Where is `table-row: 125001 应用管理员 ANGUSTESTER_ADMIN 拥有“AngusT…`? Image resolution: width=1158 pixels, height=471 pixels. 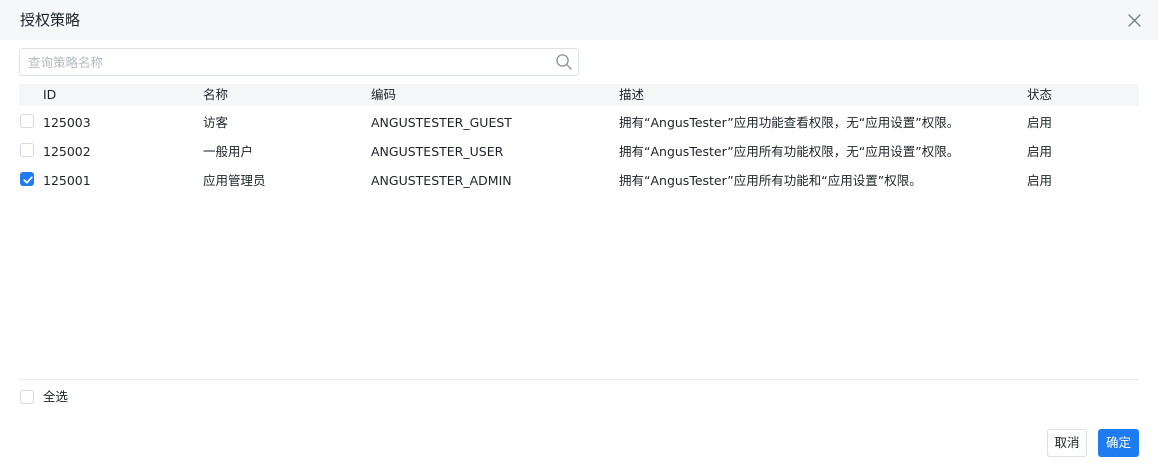 table-row: 125001 应用管理员 ANGUSTESTER_ADMIN 拥有“AngusT… is located at coordinates (579, 180).